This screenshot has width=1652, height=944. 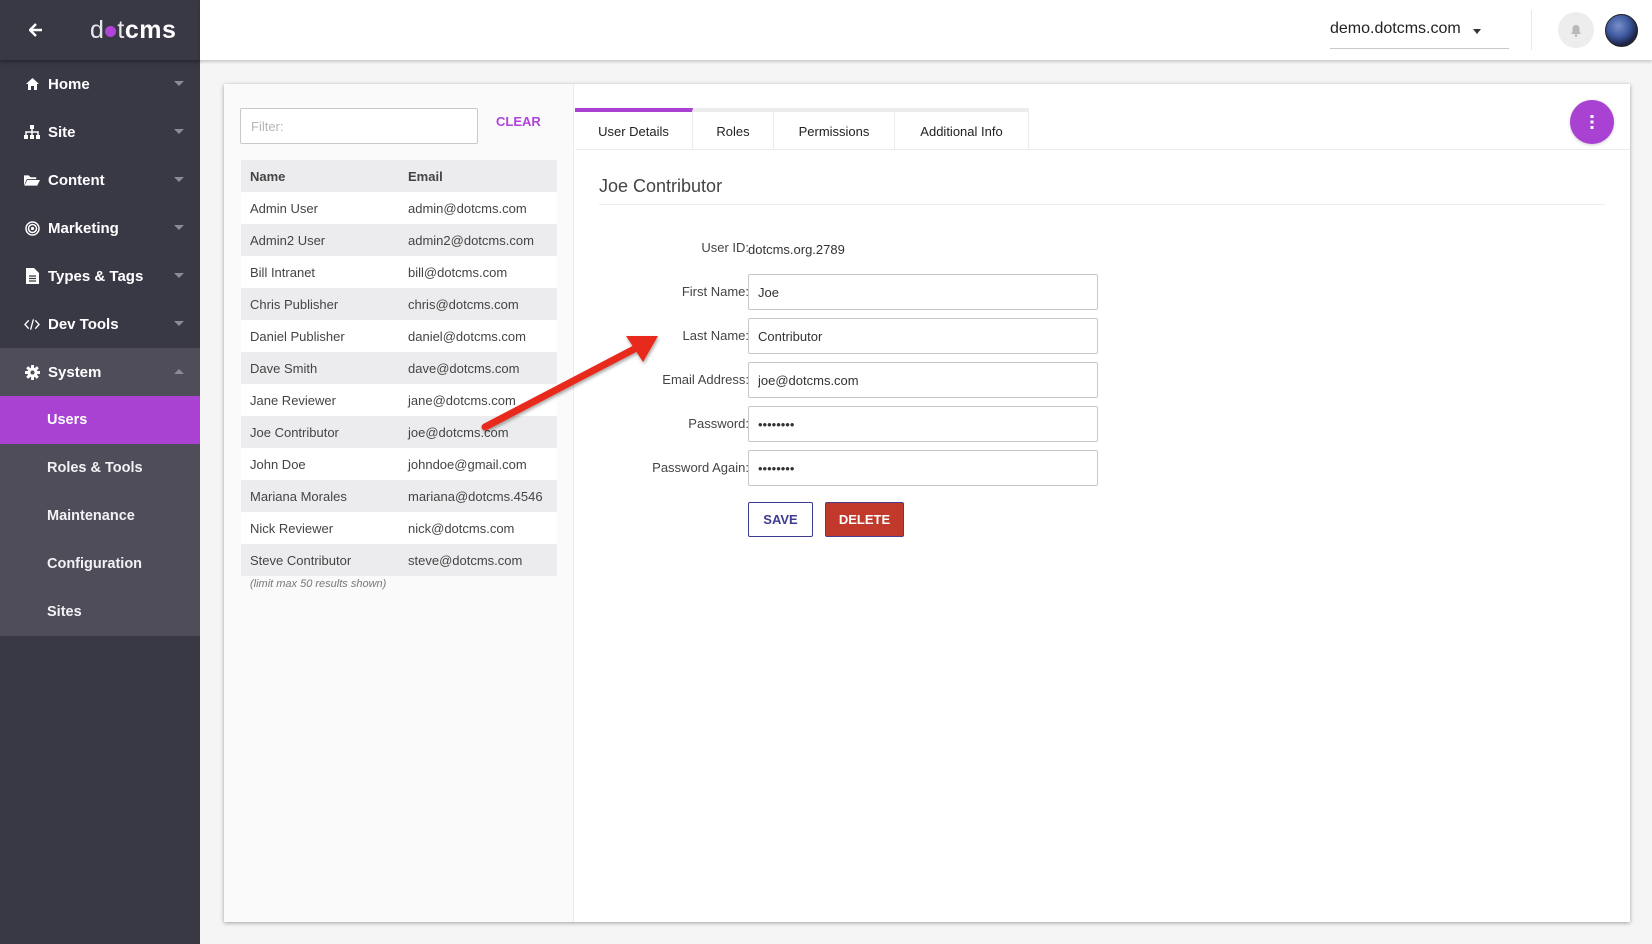 I want to click on table-row: Steve Contributor steve@dotcms.com, so click(x=399, y=560).